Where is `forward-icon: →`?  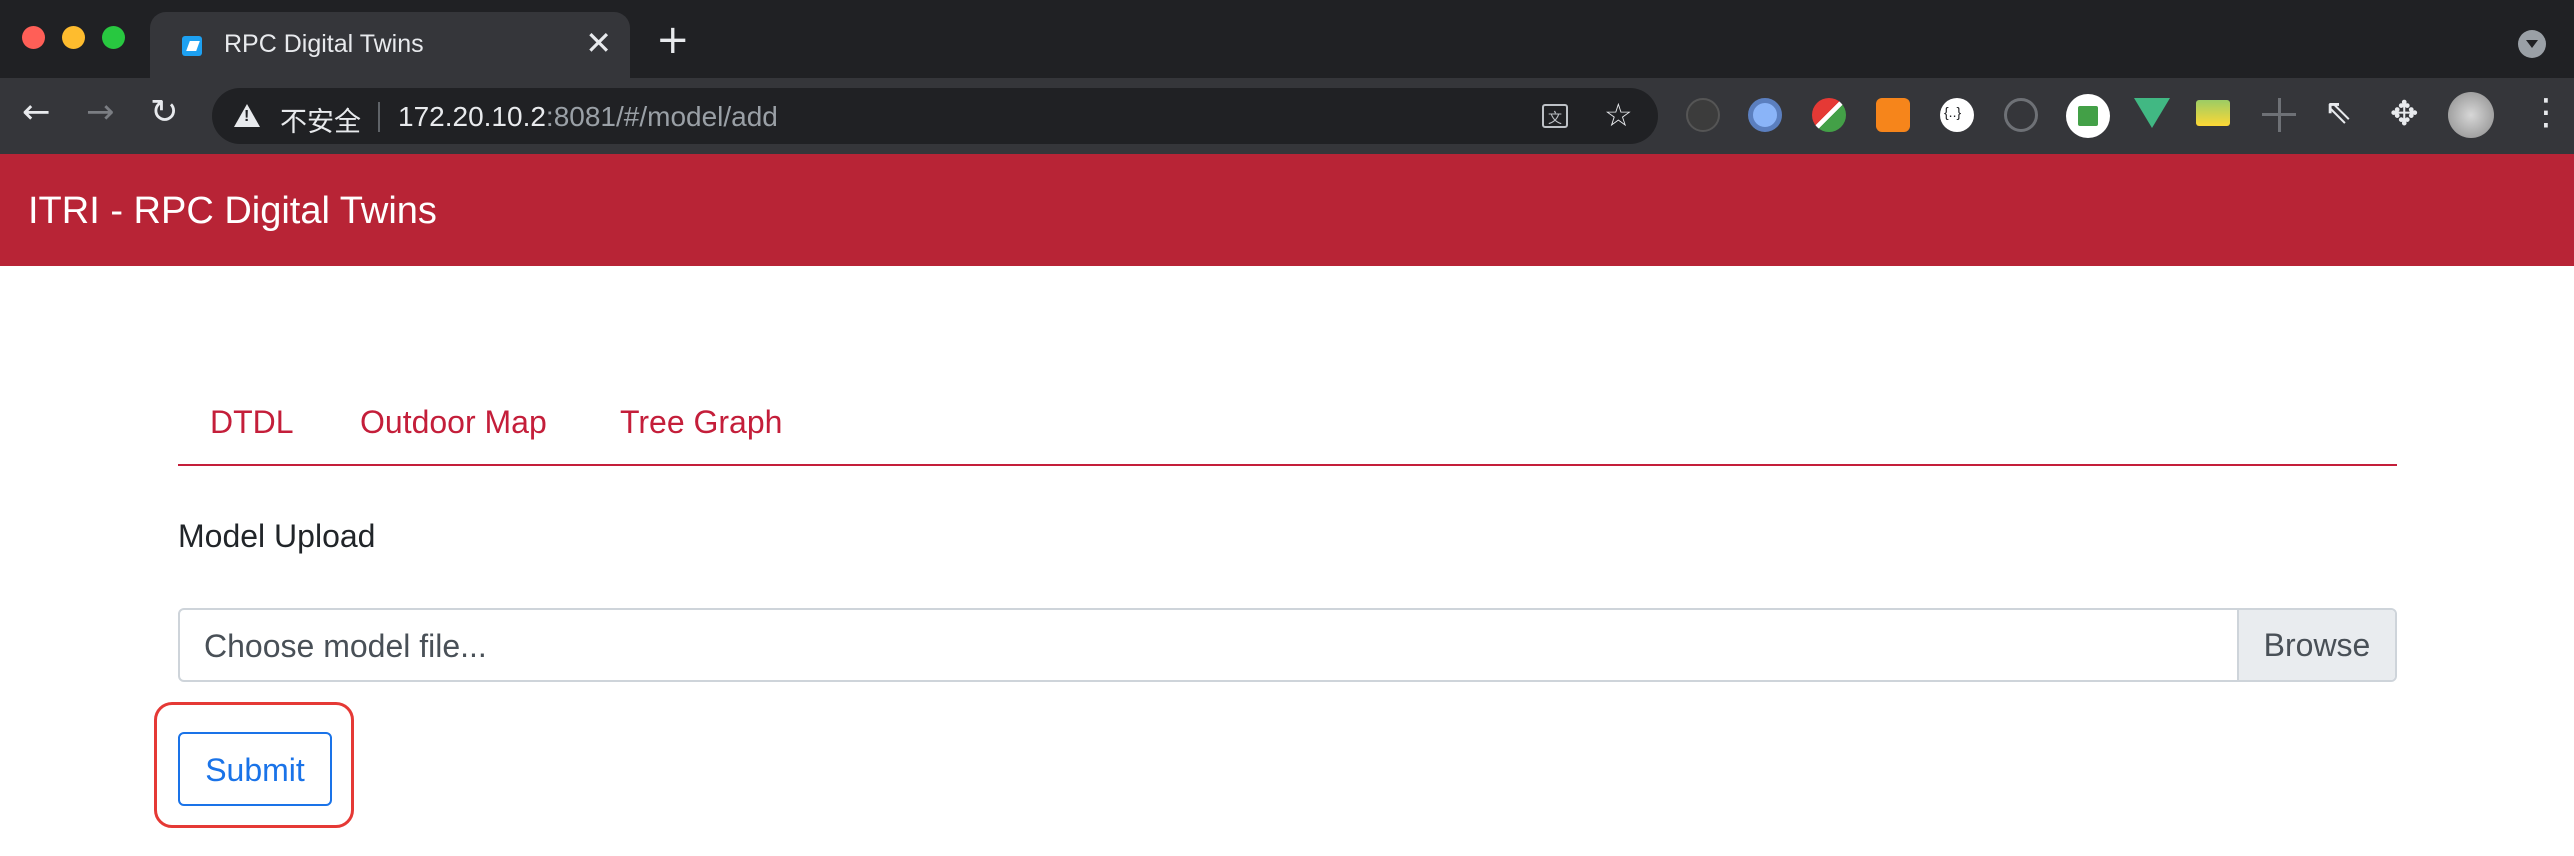 forward-icon: → is located at coordinates (100, 112).